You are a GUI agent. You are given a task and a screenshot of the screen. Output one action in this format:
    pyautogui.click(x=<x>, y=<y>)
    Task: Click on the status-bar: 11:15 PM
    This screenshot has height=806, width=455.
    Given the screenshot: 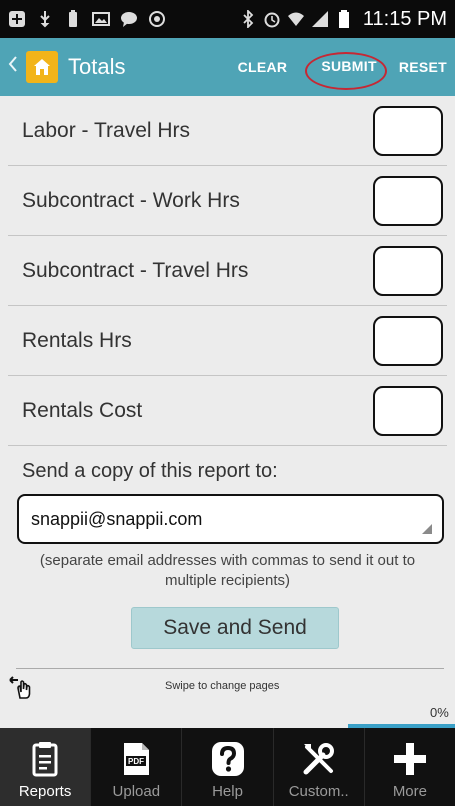 What is the action you would take?
    pyautogui.click(x=227, y=19)
    